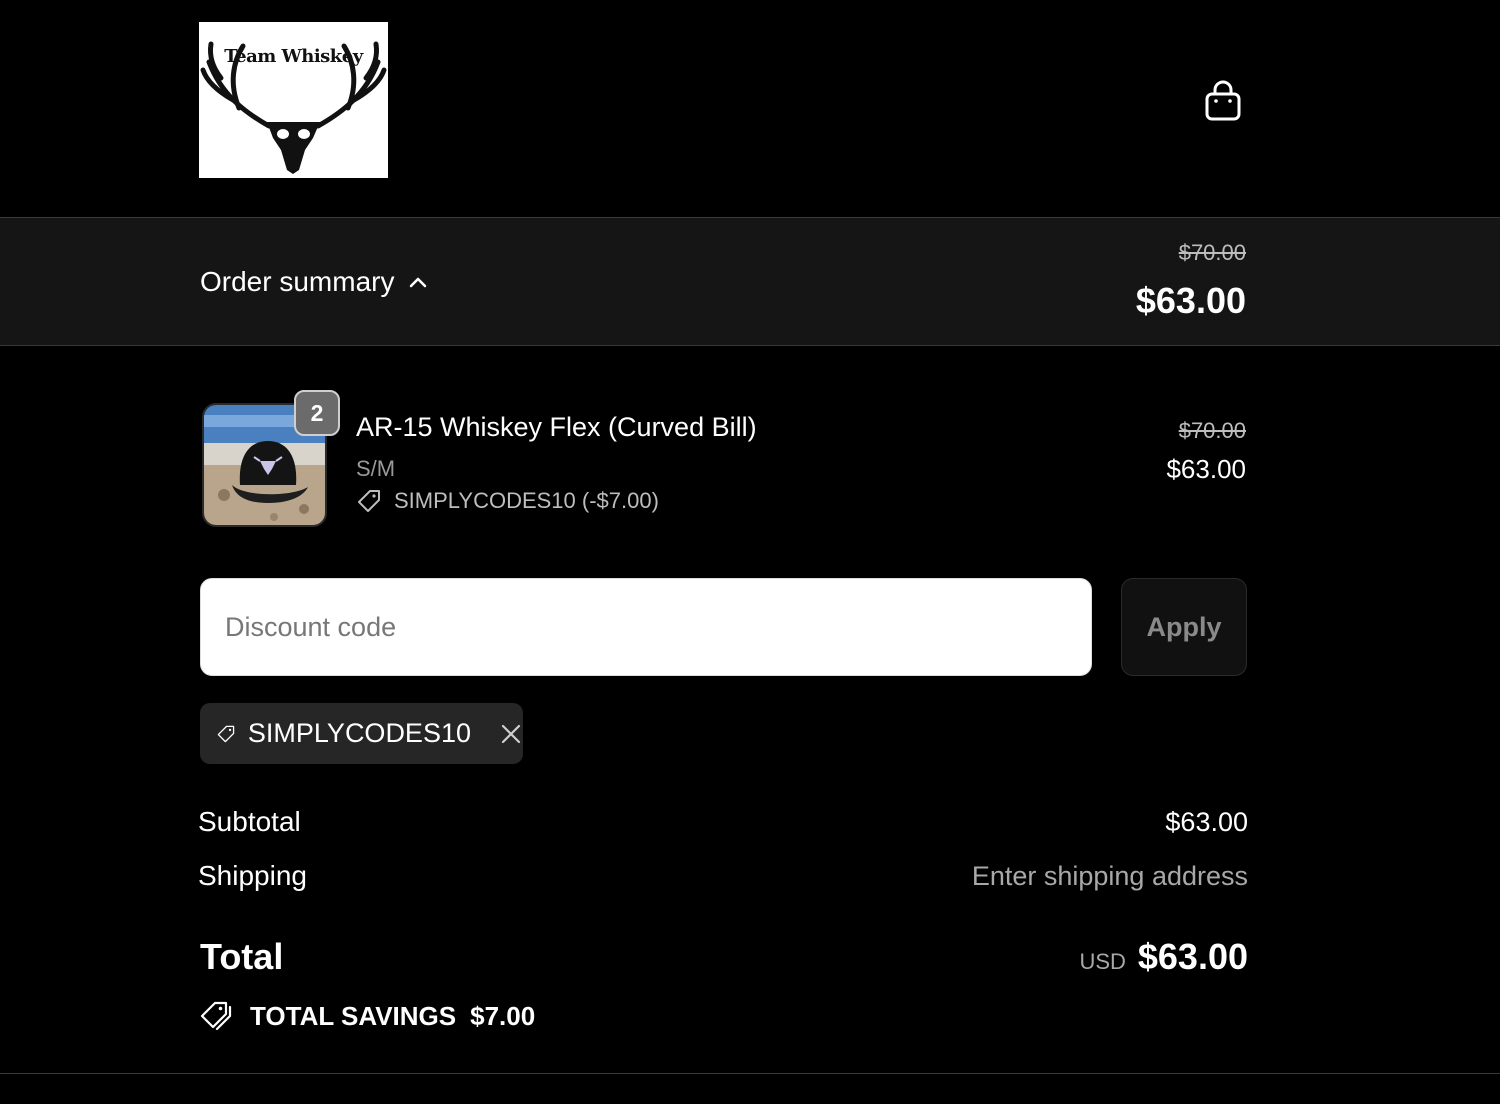  Describe the element at coordinates (1212, 430) in the screenshot. I see `item-original-price: $70.00` at that location.